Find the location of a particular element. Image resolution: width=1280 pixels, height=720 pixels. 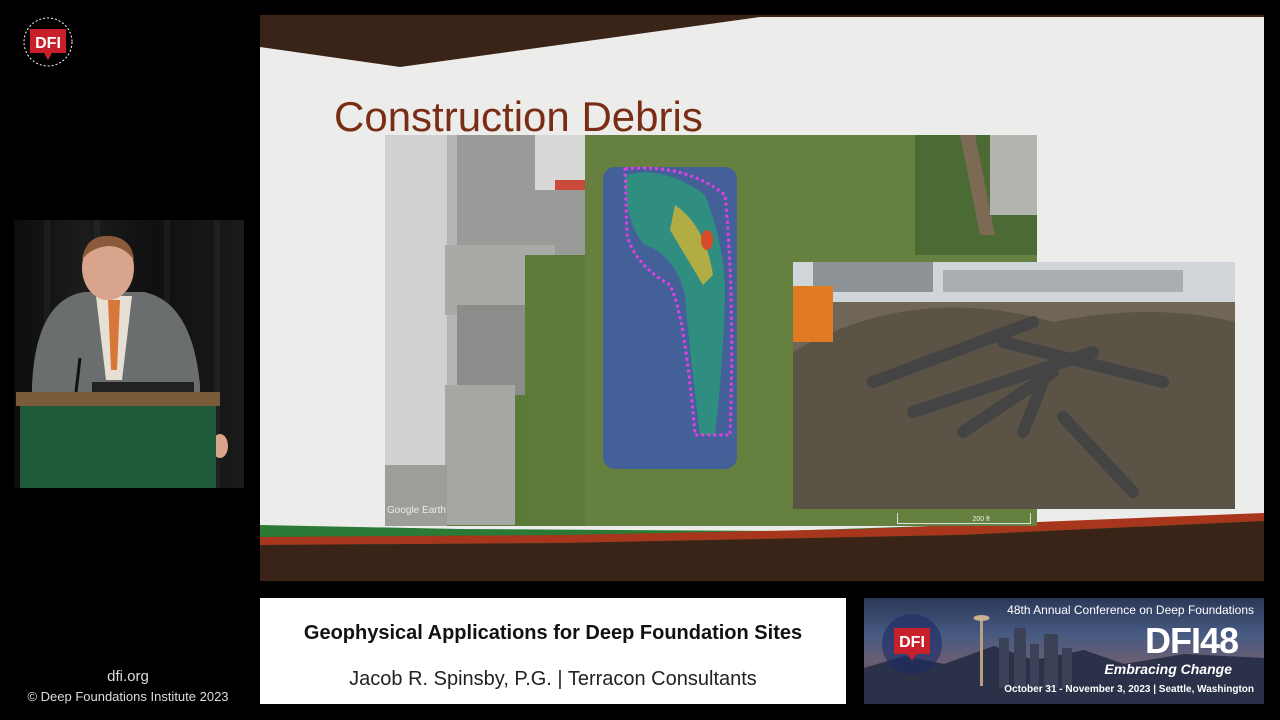

dfi-logo: DFI is located at coordinates (48, 42).